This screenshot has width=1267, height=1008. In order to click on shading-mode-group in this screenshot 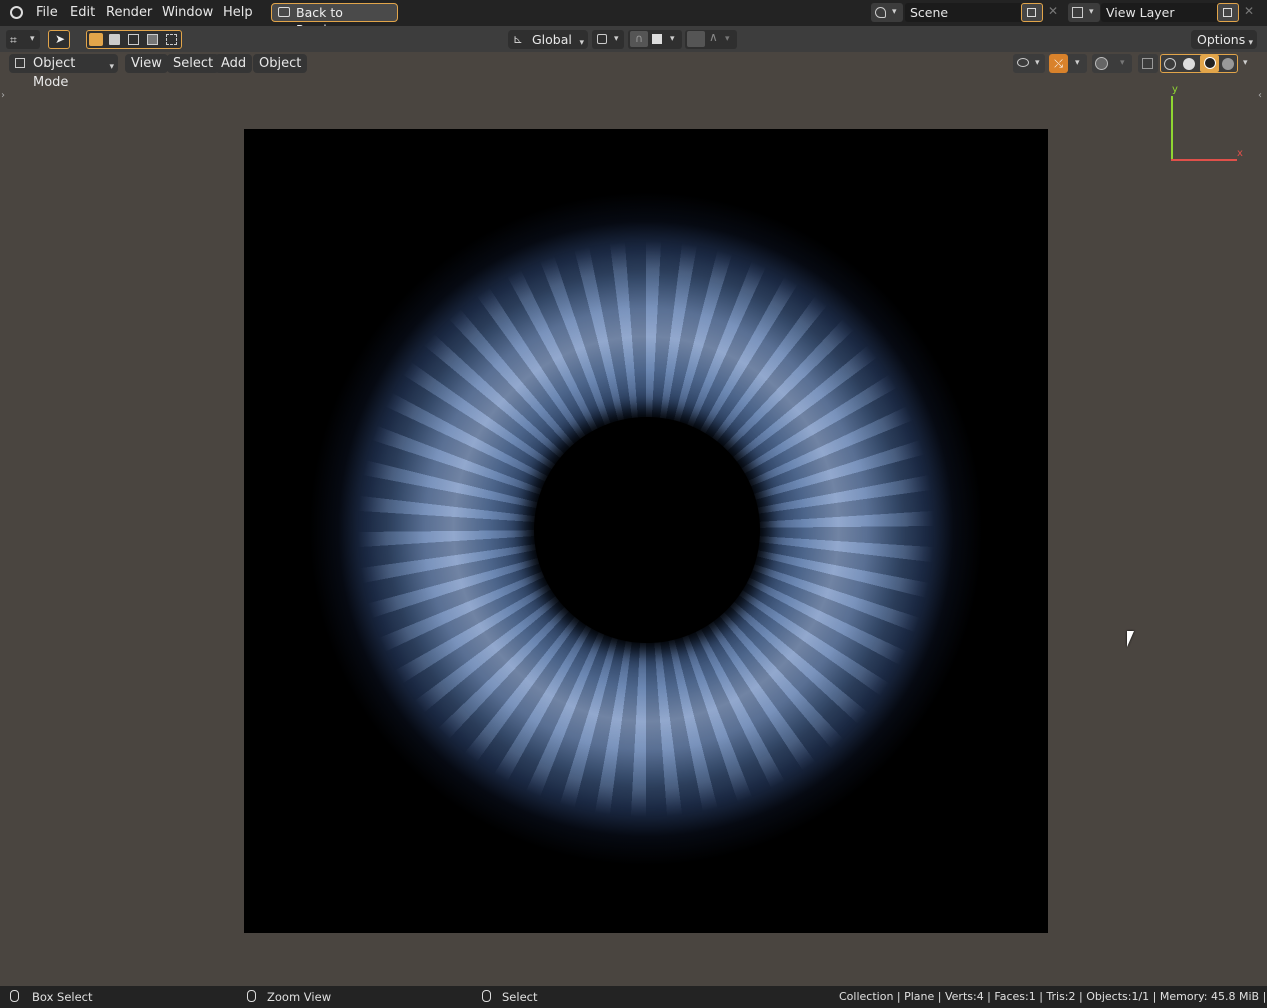, I will do `click(1199, 63)`.